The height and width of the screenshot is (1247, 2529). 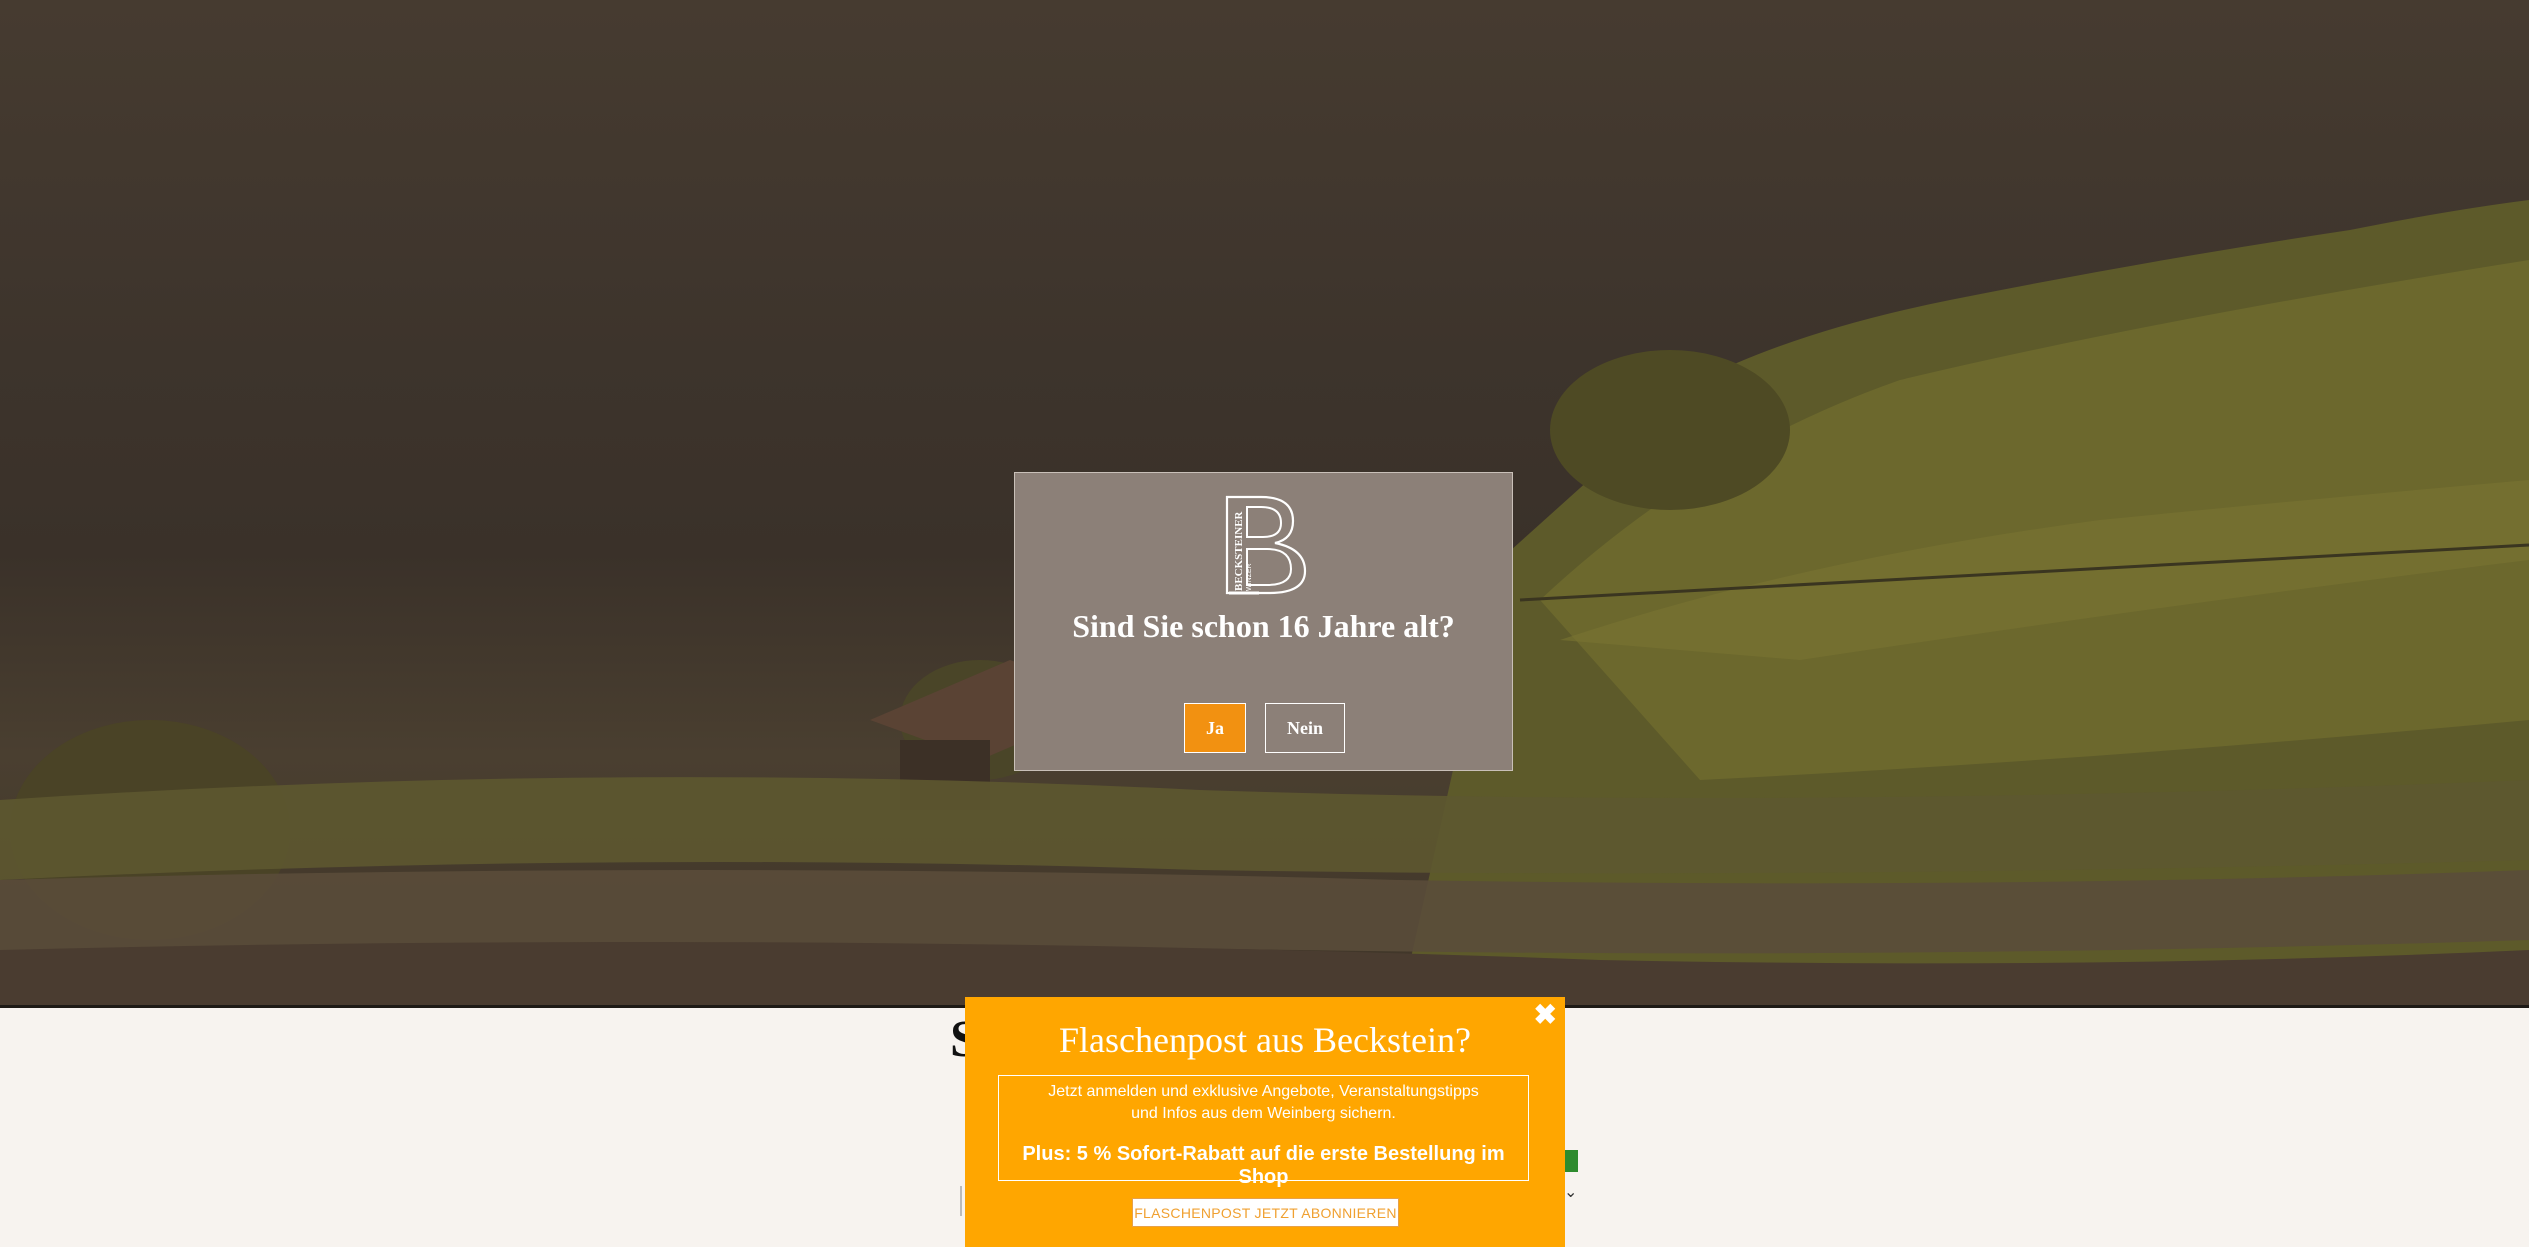 What do you see at coordinates (1263, 626) in the screenshot?
I see `age-question: Sind Sie schon 16 Jahre alt?` at bounding box center [1263, 626].